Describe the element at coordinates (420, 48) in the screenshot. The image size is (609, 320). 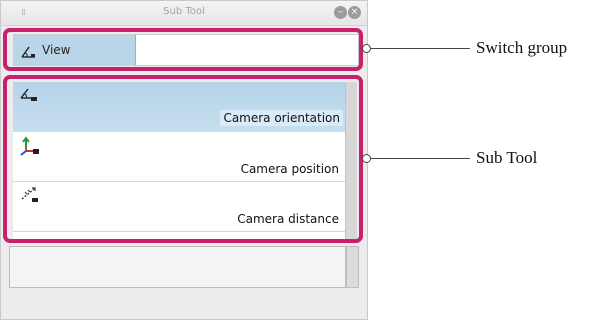
I see `switch-group-callout-line` at that location.